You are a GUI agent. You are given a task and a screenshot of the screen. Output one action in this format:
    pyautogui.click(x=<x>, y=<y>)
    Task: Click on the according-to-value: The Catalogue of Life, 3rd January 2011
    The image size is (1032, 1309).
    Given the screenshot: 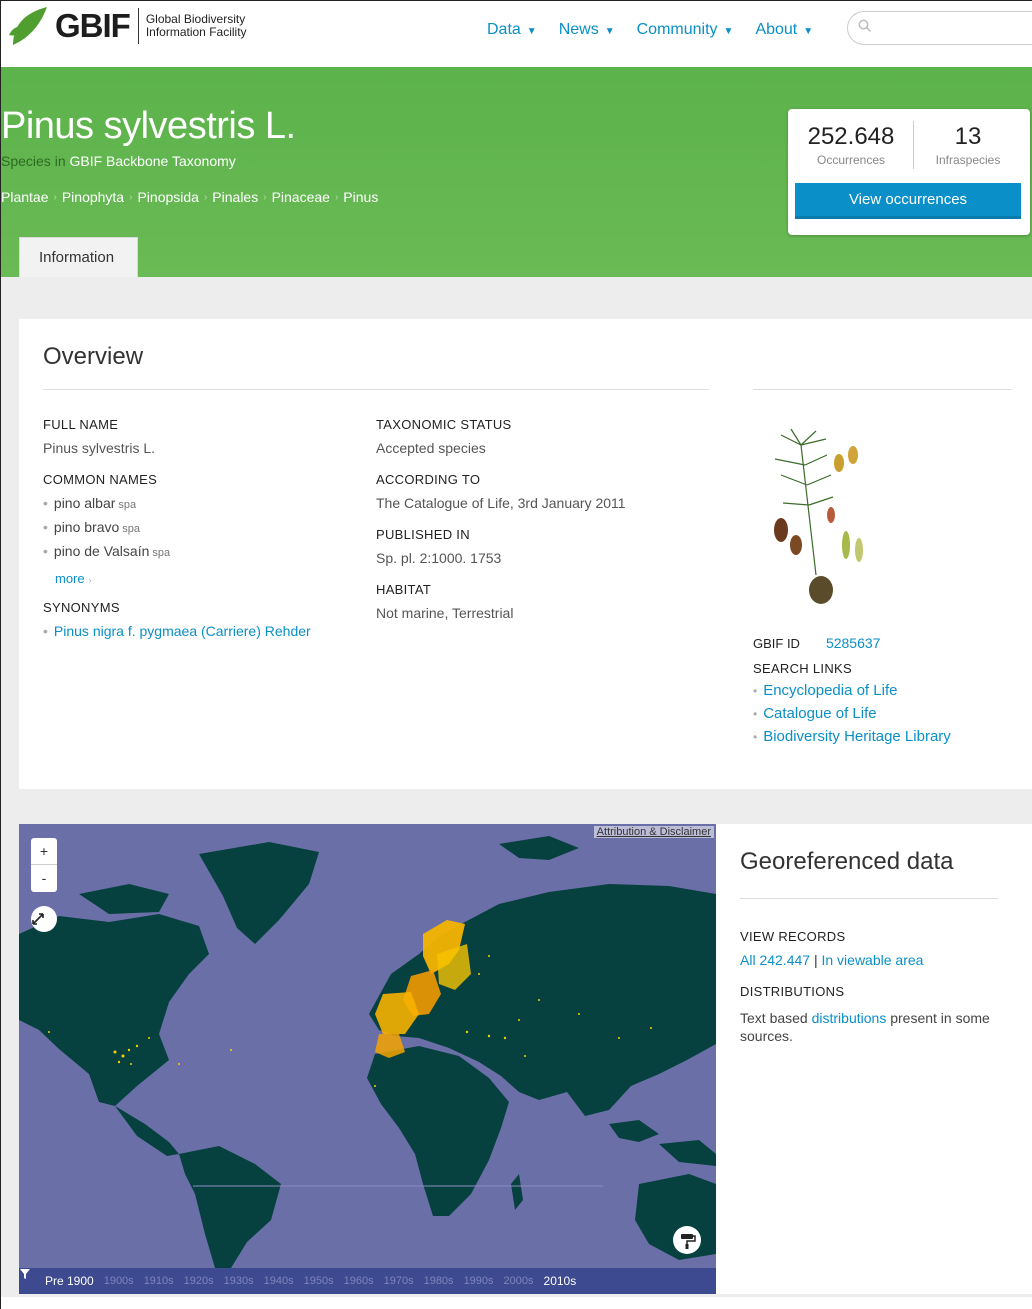 What is the action you would take?
    pyautogui.click(x=501, y=503)
    